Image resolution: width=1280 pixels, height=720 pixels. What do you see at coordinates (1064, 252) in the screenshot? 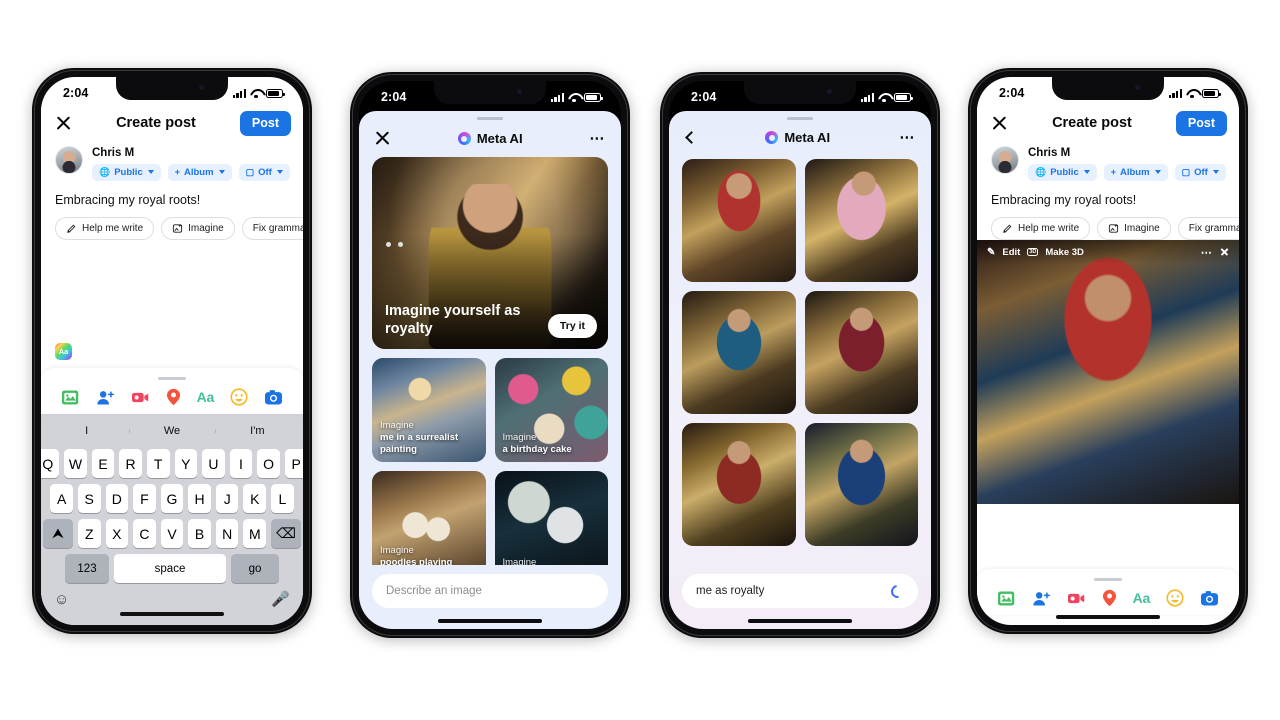
I see `make-3d-label: Make 3D` at bounding box center [1064, 252].